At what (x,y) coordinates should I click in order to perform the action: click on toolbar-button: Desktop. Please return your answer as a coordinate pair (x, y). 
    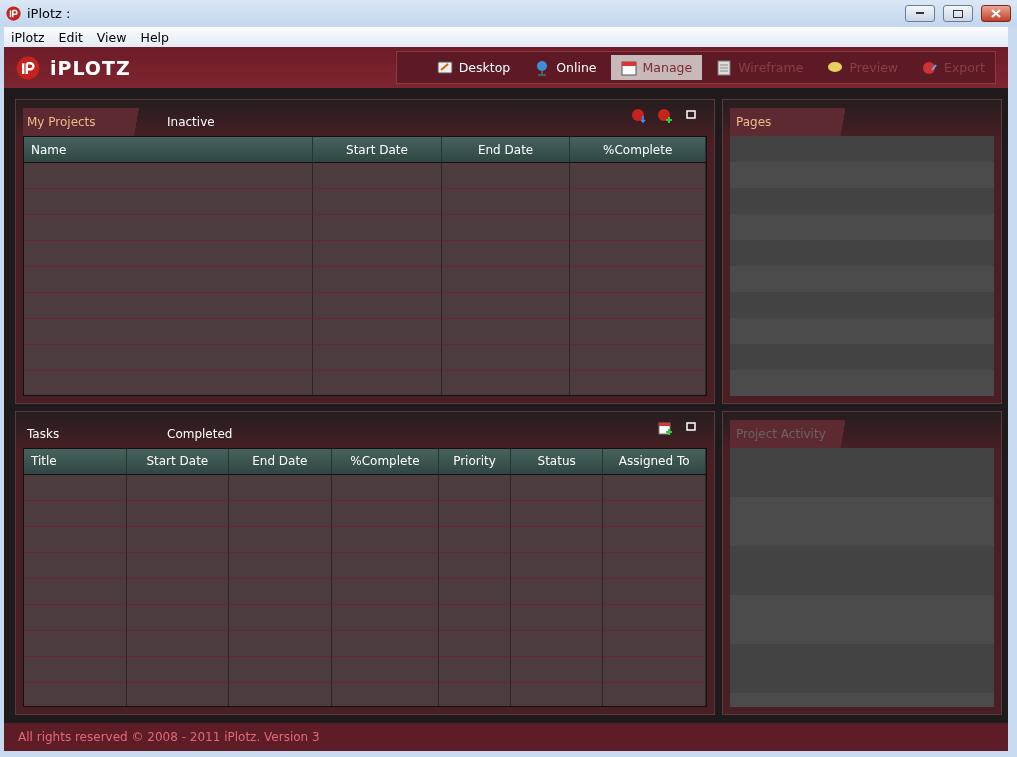
    Looking at the image, I should click on (473, 67).